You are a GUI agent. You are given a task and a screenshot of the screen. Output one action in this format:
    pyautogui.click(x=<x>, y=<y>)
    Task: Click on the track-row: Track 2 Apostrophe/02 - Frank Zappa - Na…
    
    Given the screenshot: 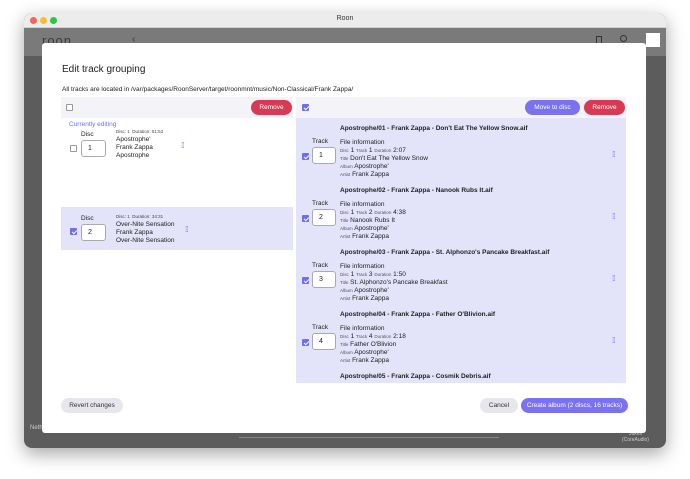 What is the action you would take?
    pyautogui.click(x=461, y=218)
    